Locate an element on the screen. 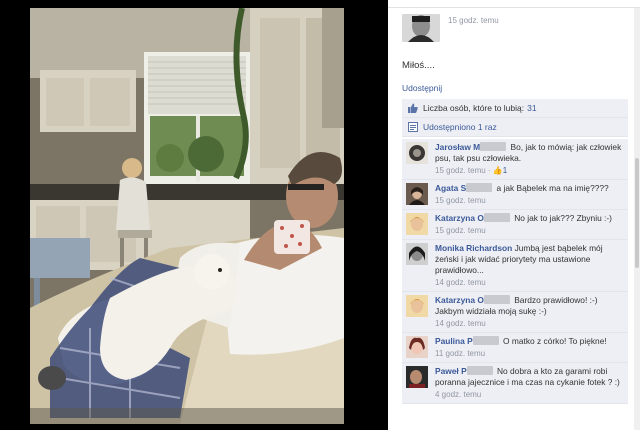  comment-author: Agata S is located at coordinates (450, 188).